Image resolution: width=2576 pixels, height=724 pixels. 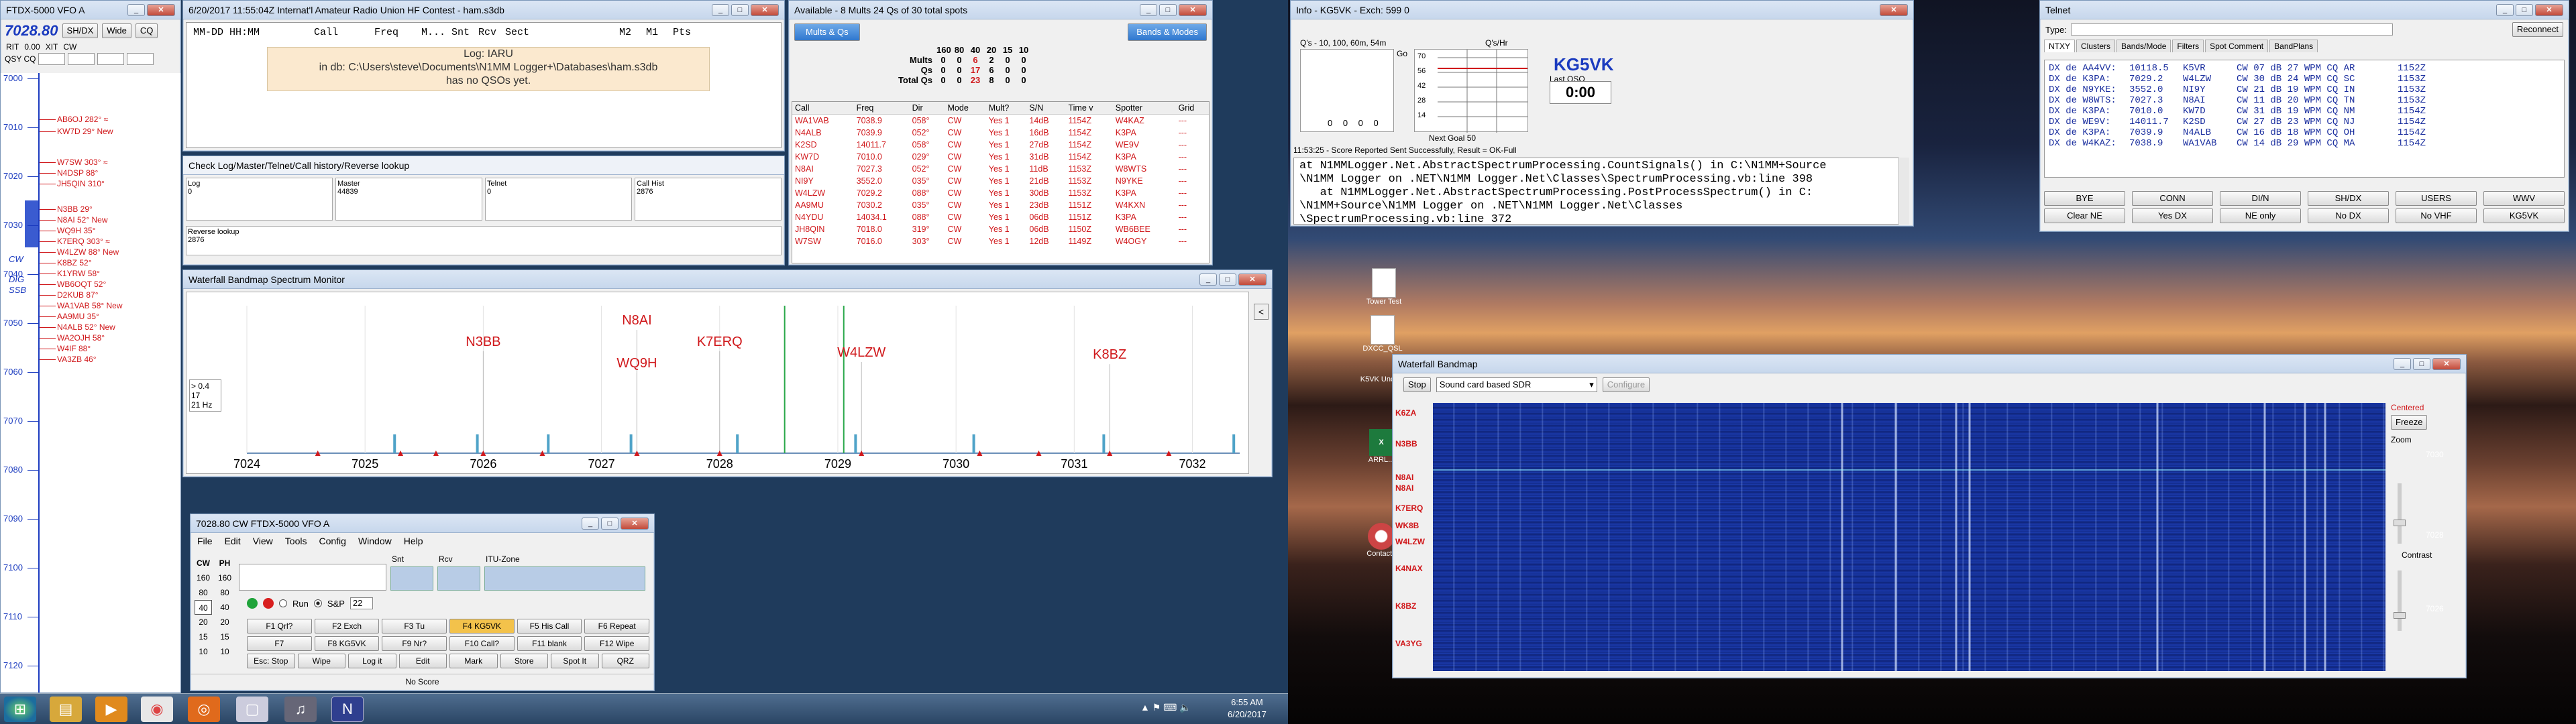 I want to click on fkey-button: Store, so click(x=524, y=661).